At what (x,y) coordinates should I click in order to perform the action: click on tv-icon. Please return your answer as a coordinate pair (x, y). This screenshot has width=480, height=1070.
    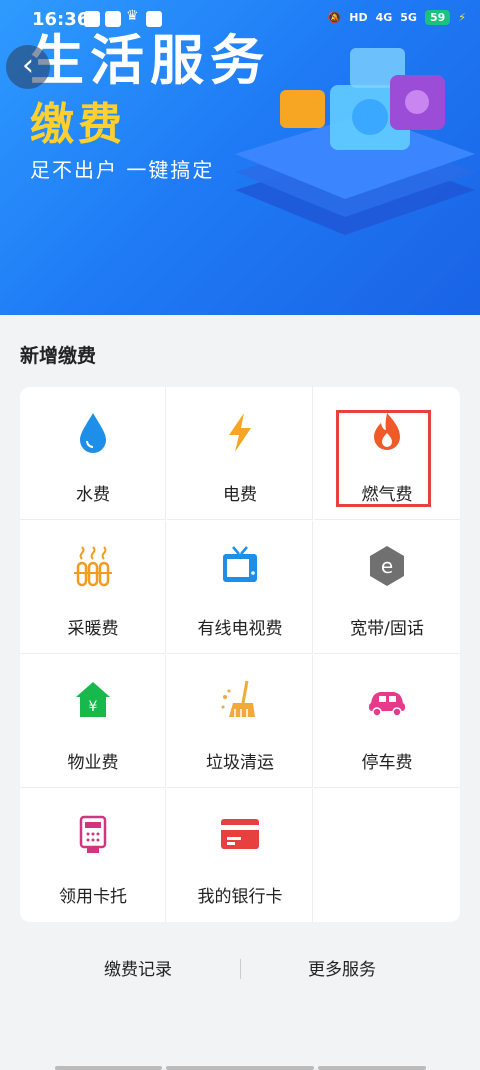
    Looking at the image, I should click on (240, 564).